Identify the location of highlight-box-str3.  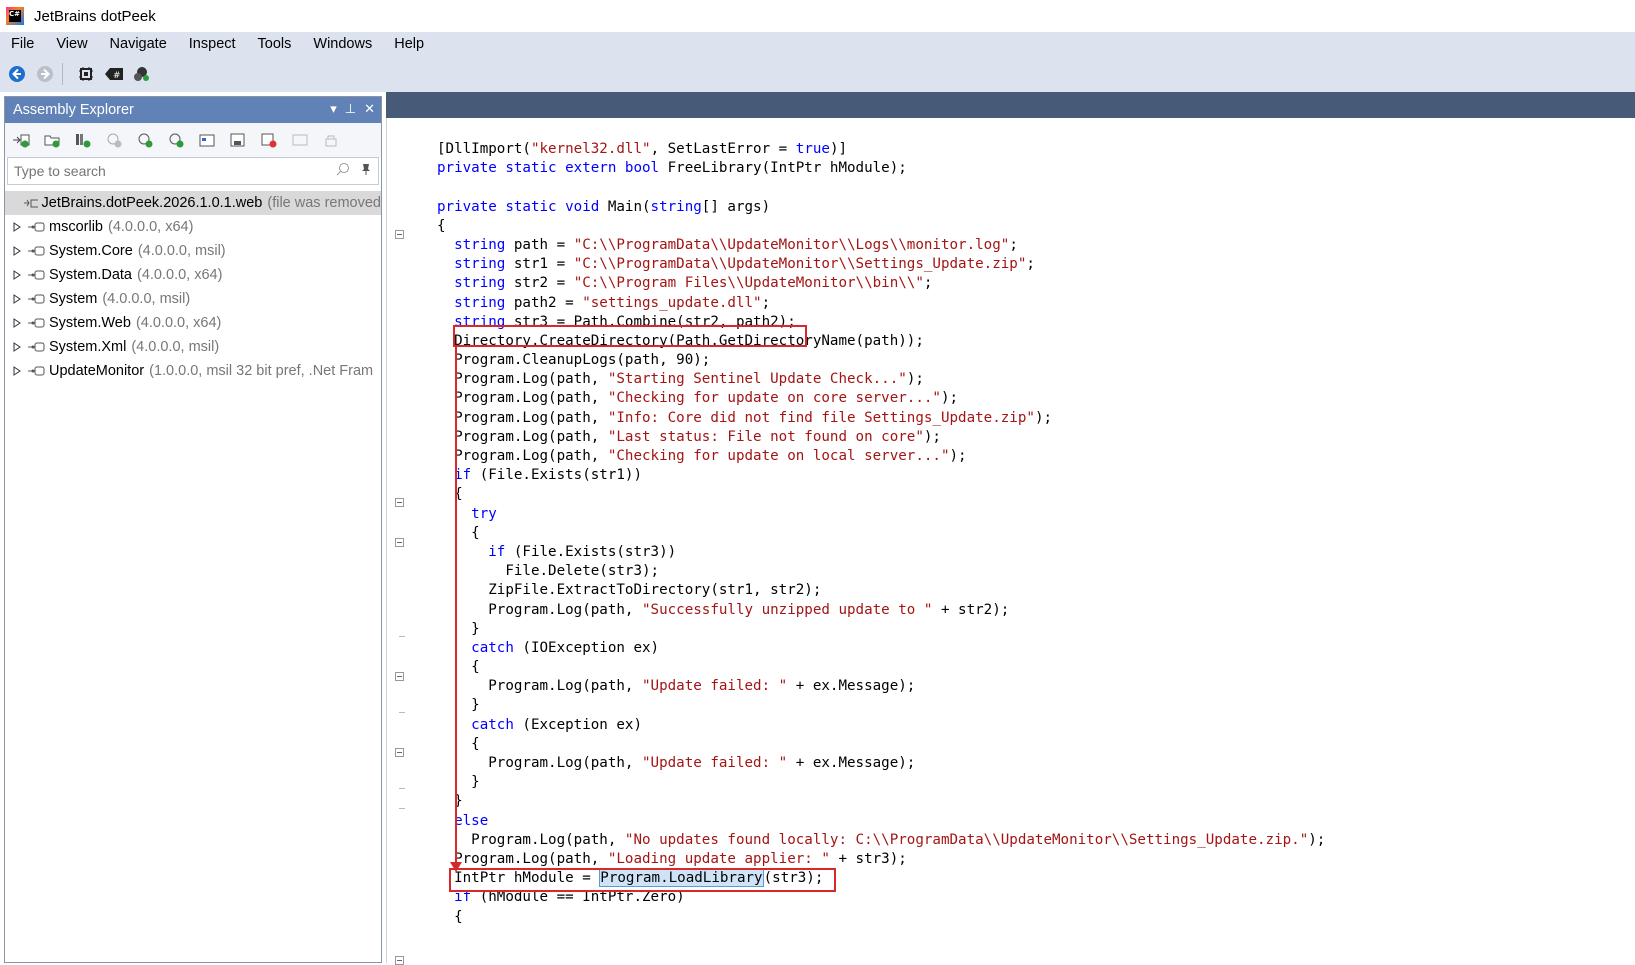
(630, 336).